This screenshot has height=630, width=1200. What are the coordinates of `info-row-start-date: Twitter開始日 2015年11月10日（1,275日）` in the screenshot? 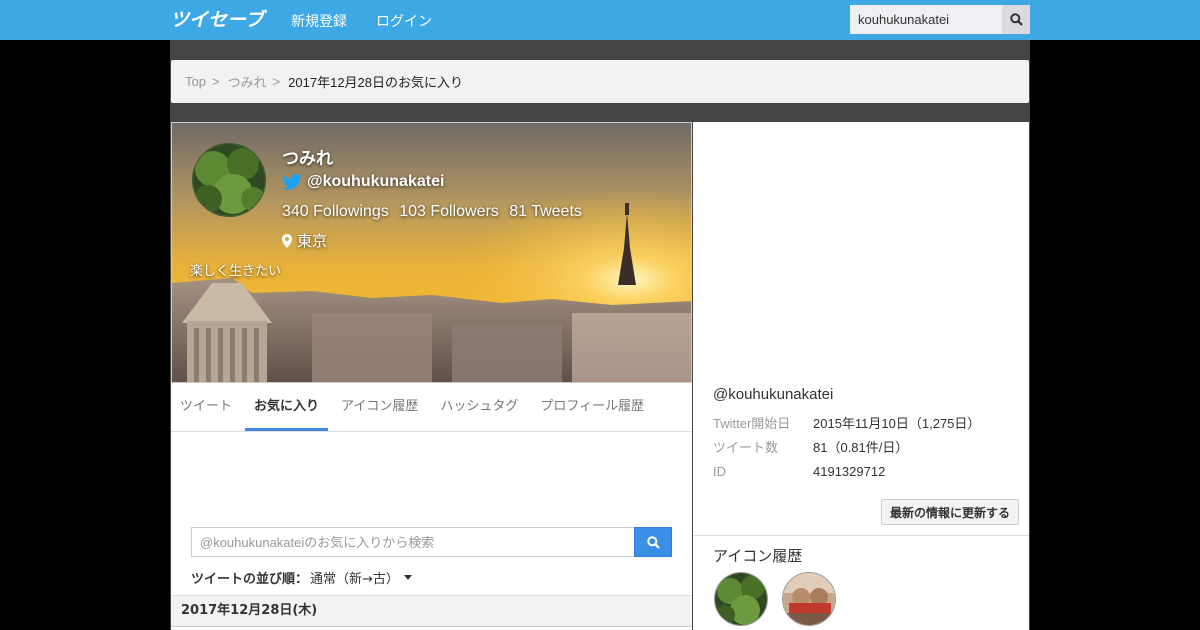 It's located at (846, 424).